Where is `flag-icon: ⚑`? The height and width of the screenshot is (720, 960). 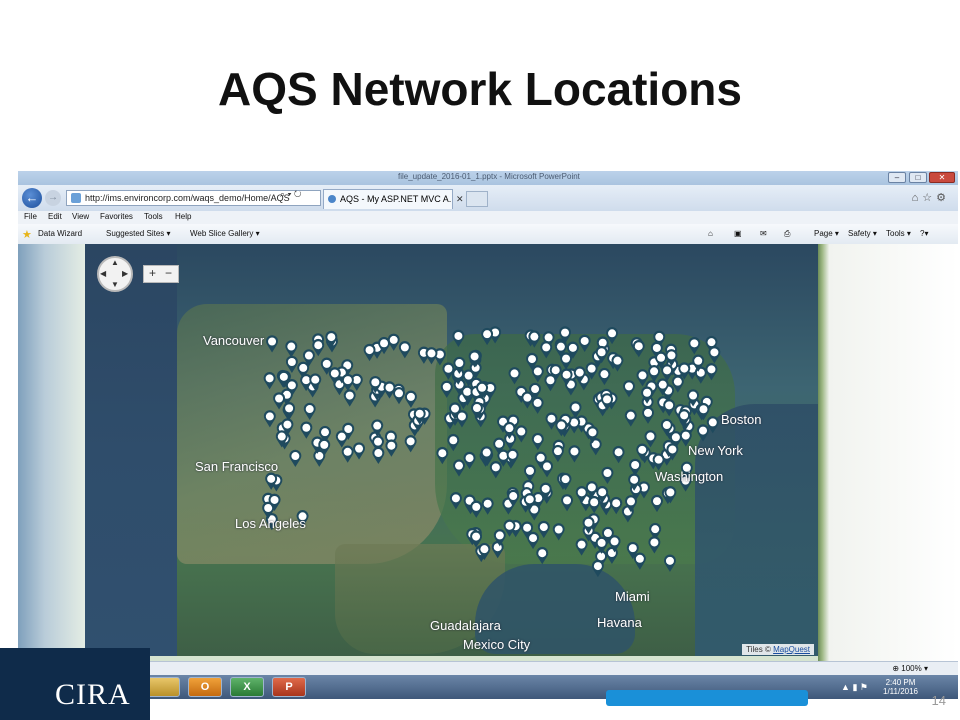
flag-icon: ⚑ is located at coordinates (864, 687).